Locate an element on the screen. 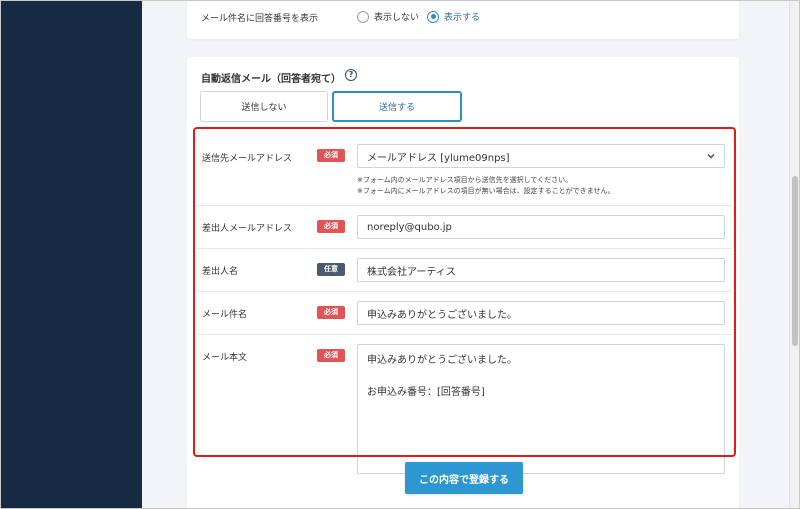 The width and height of the screenshot is (800, 509). tab-send: 送信する is located at coordinates (397, 106).